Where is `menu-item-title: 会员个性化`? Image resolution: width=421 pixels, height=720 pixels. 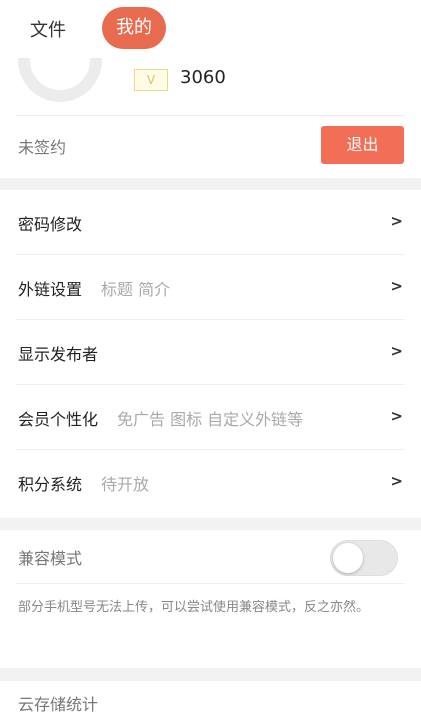
menu-item-title: 会员个性化 is located at coordinates (58, 419).